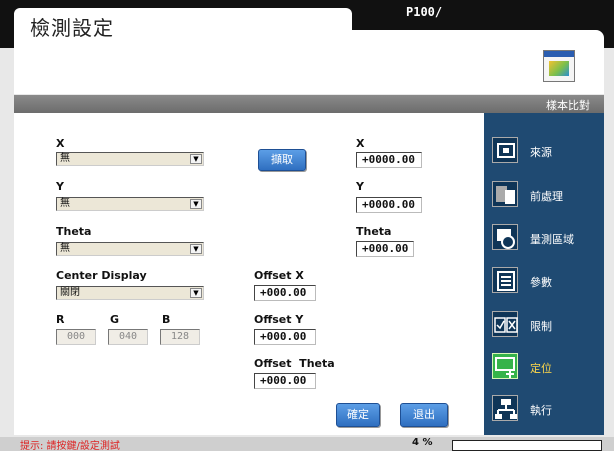 Image resolution: width=614 pixels, height=451 pixels. I want to click on center-display-value: 關閉, so click(70, 292).